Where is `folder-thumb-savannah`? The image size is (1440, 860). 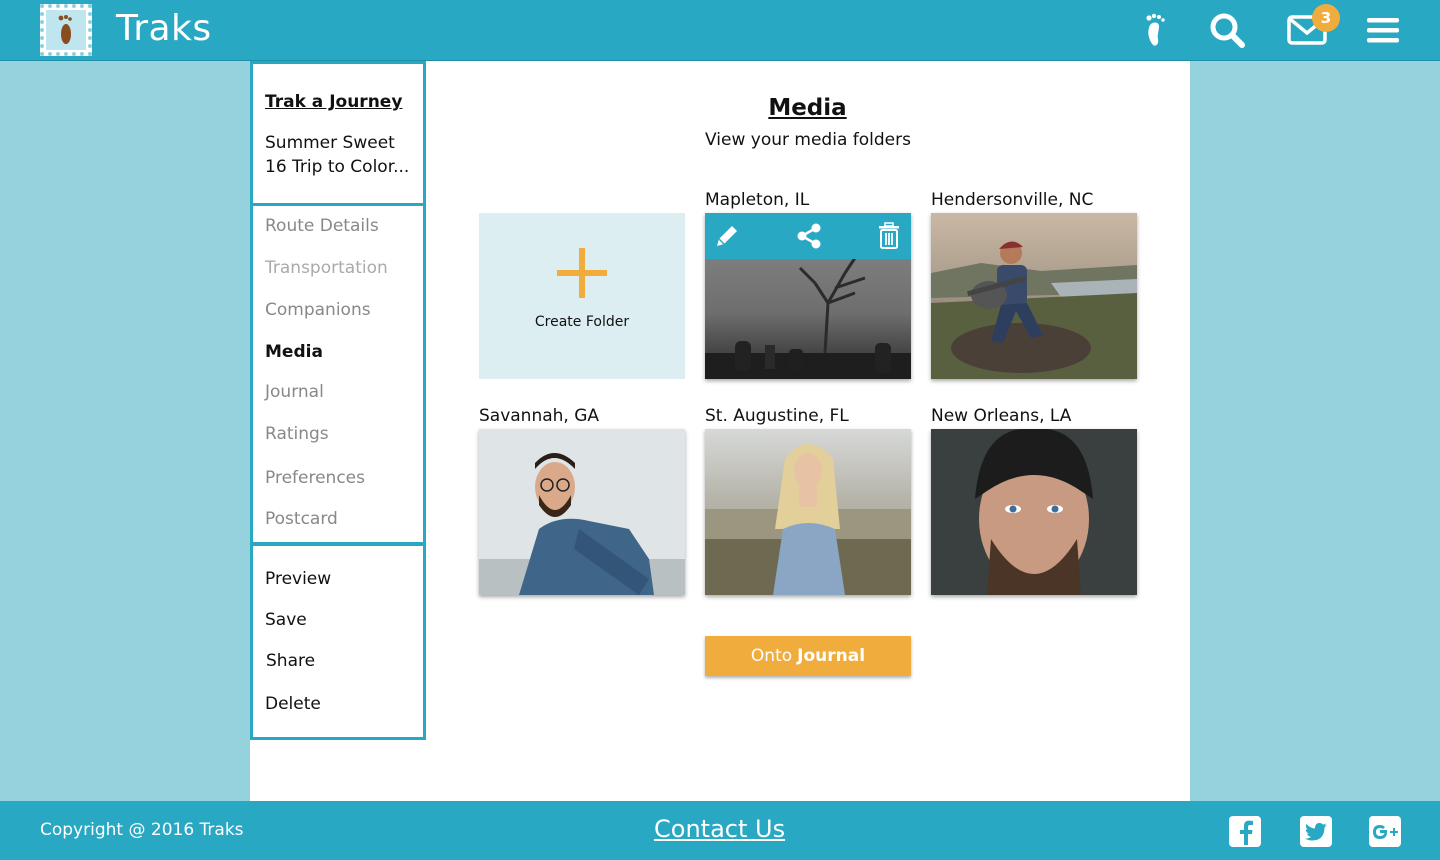
folder-thumb-savannah is located at coordinates (582, 512).